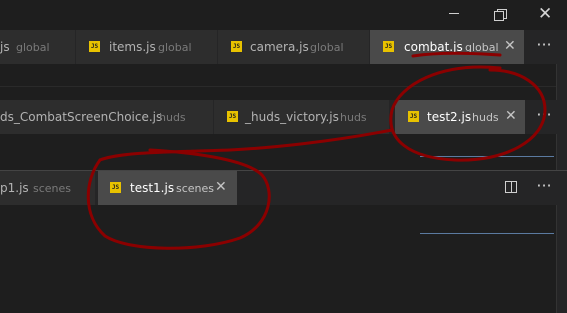 This screenshot has width=567, height=313. Describe the element at coordinates (283, 15) in the screenshot. I see `title-bar: ✕` at that location.